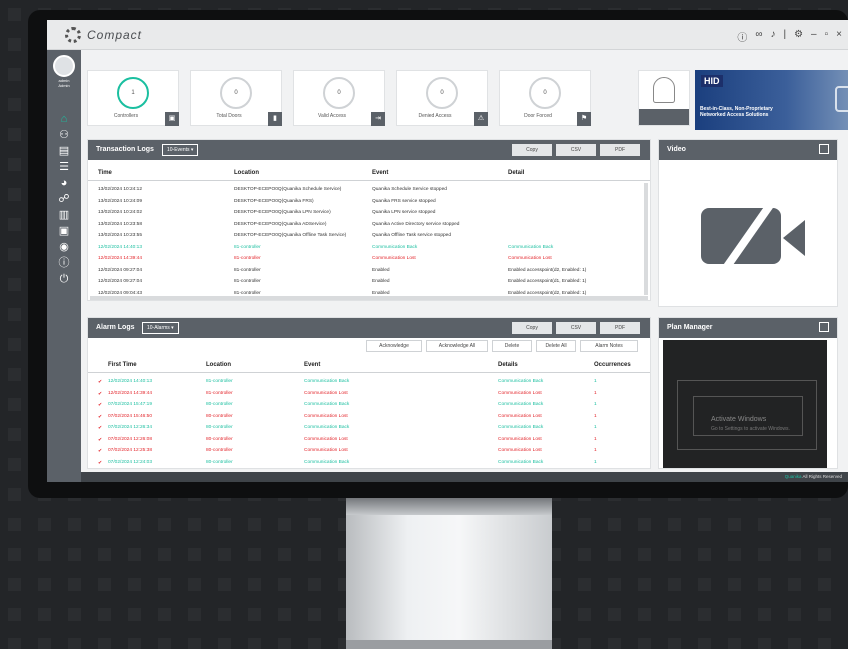 This screenshot has width=848, height=649. Describe the element at coordinates (784, 36) in the screenshot. I see `gear-icon: |` at that location.